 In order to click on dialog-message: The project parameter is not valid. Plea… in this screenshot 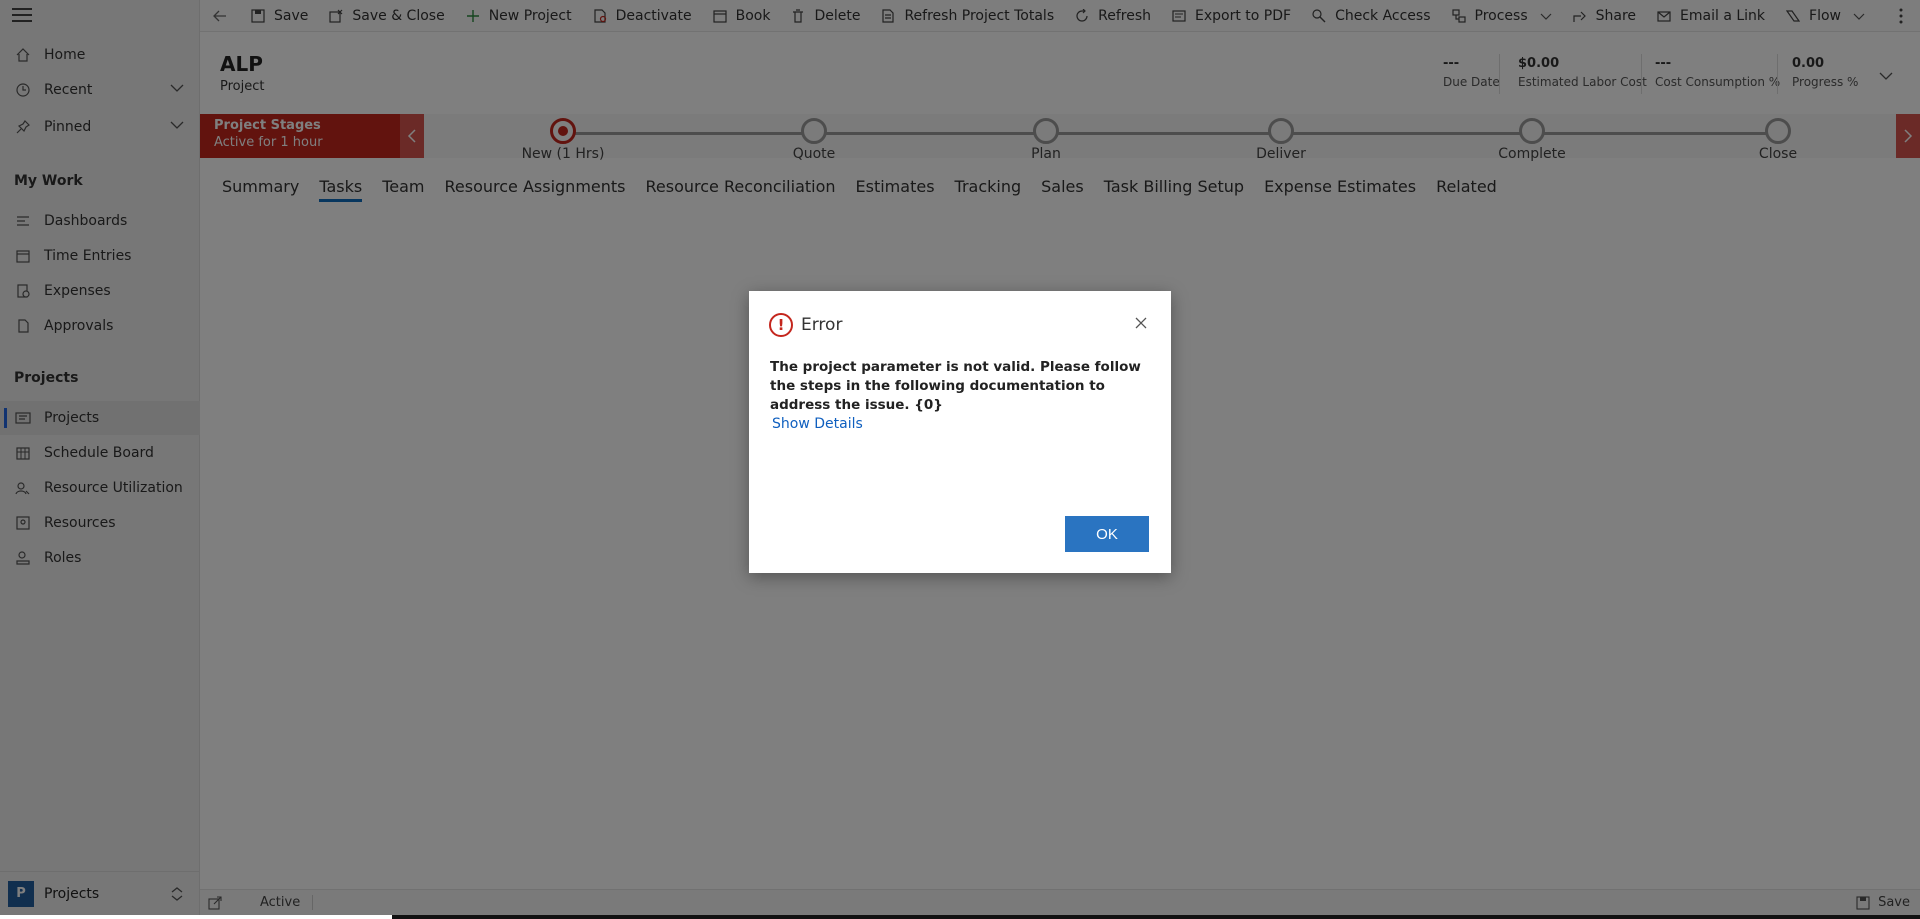, I will do `click(955, 386)`.